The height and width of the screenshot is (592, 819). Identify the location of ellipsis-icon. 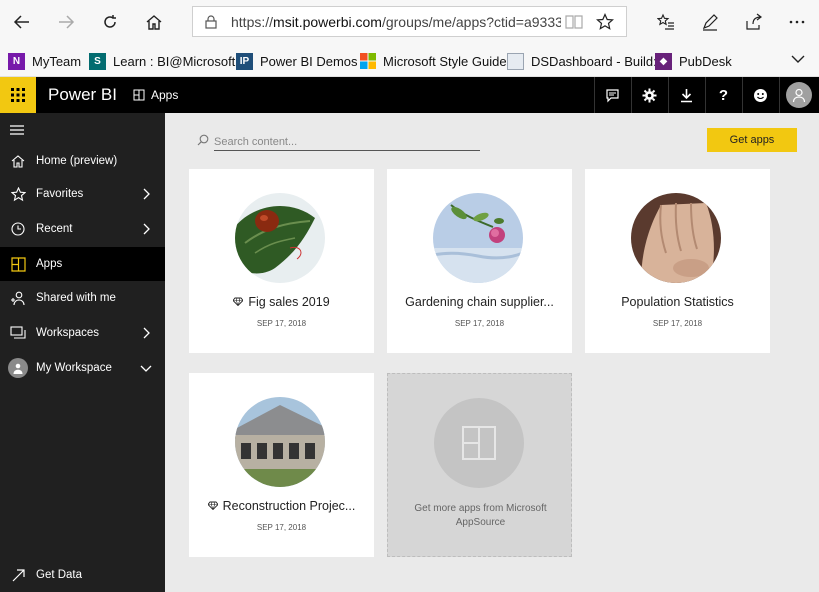
(797, 22).